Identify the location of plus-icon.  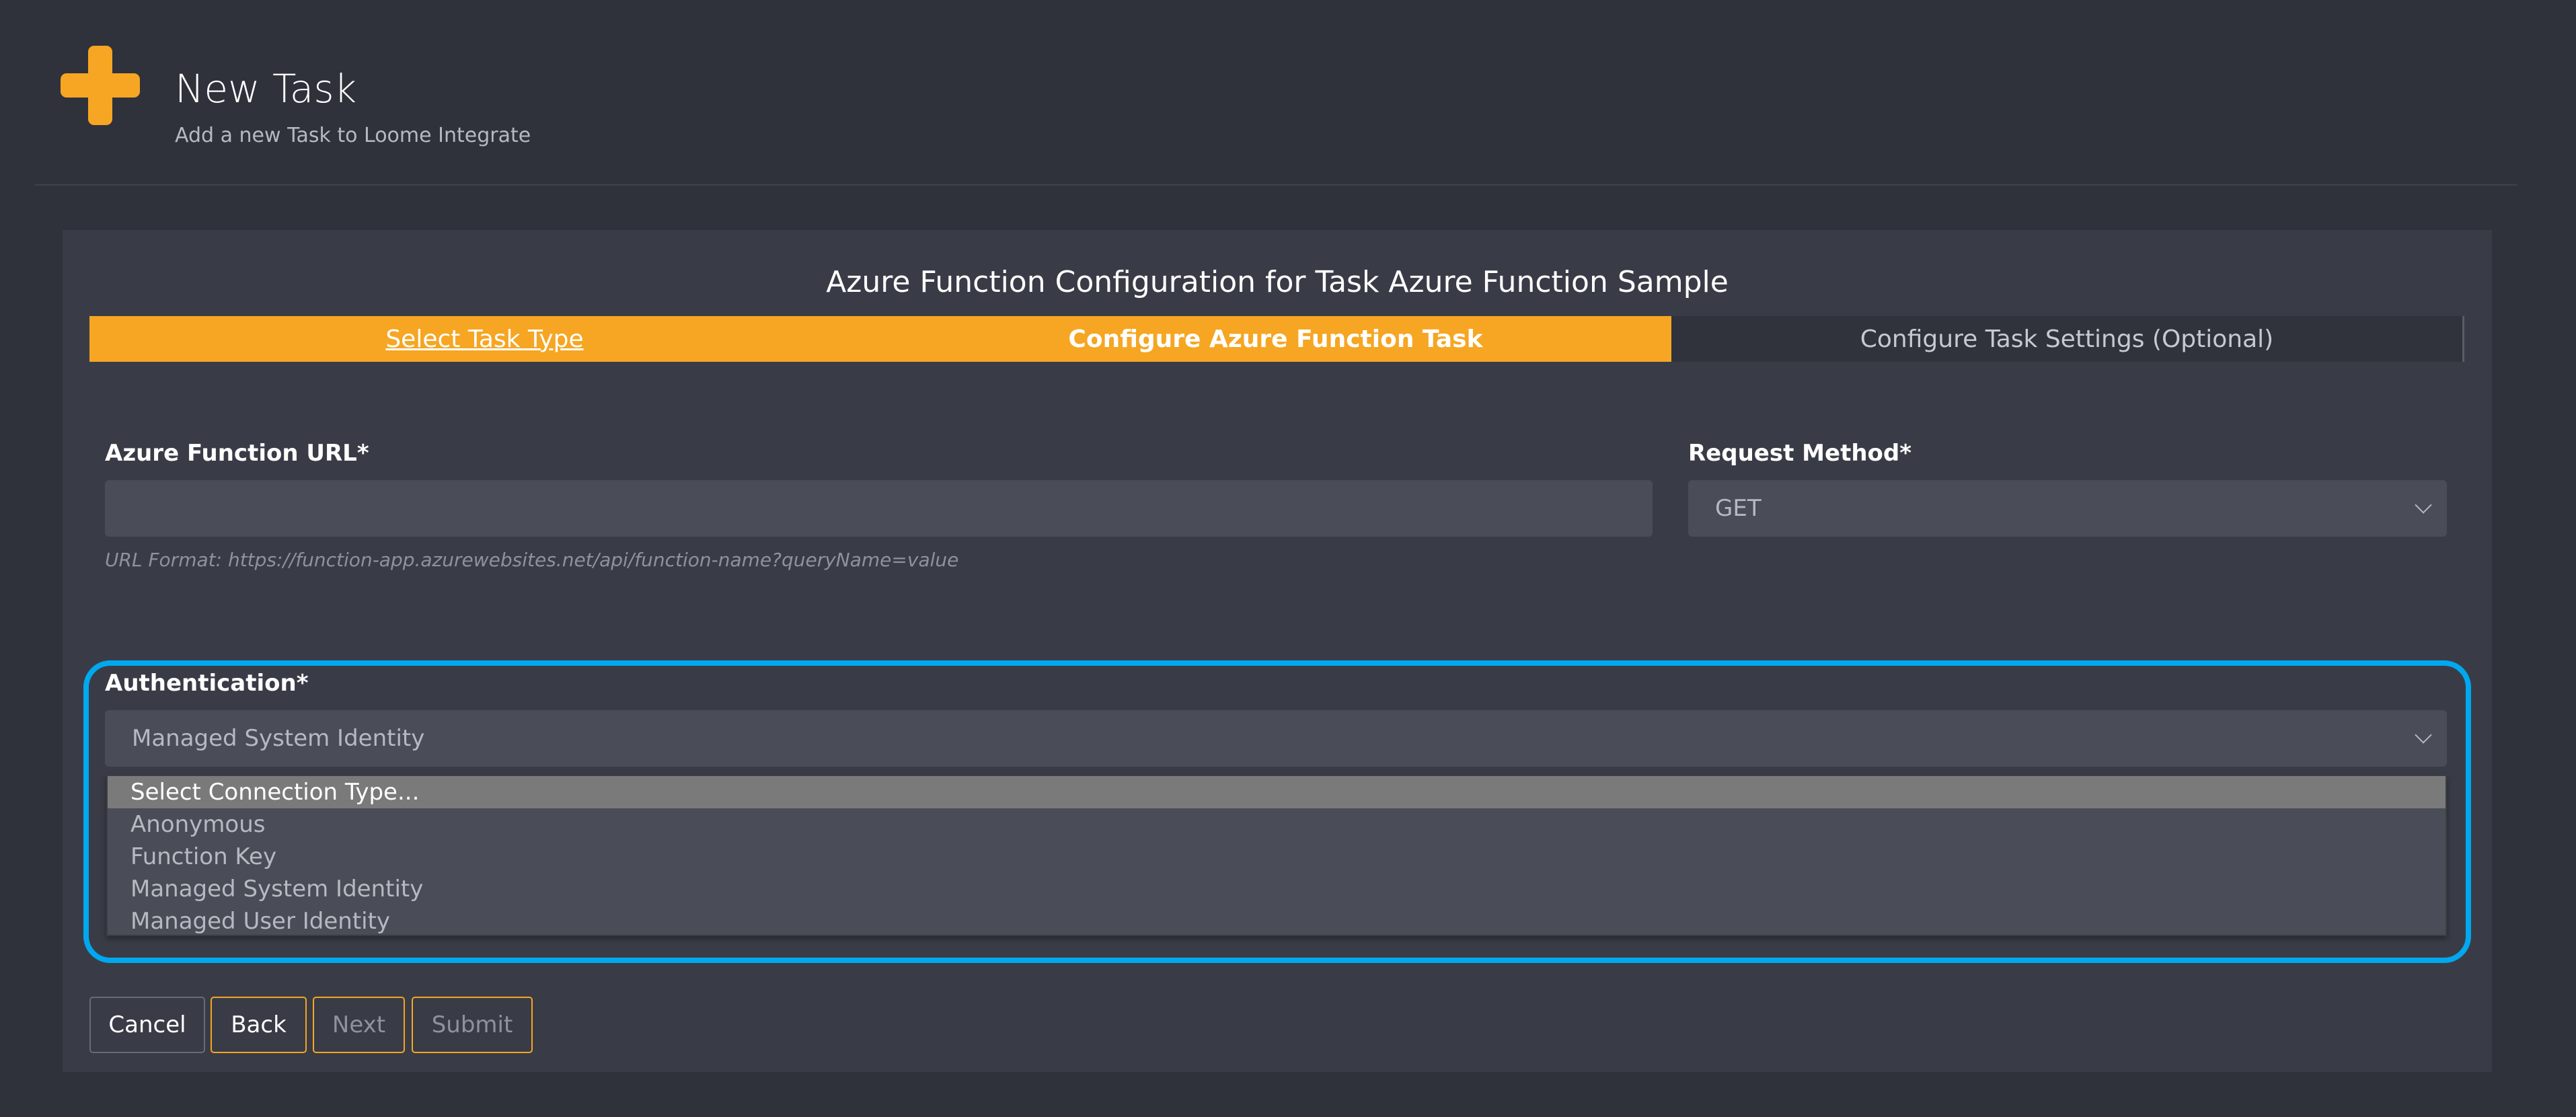
(100, 85).